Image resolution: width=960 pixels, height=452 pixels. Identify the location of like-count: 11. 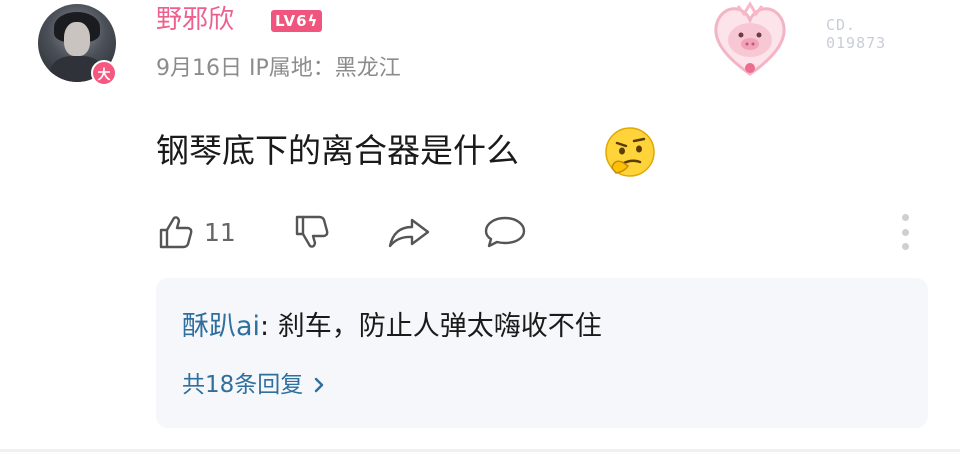
(220, 232).